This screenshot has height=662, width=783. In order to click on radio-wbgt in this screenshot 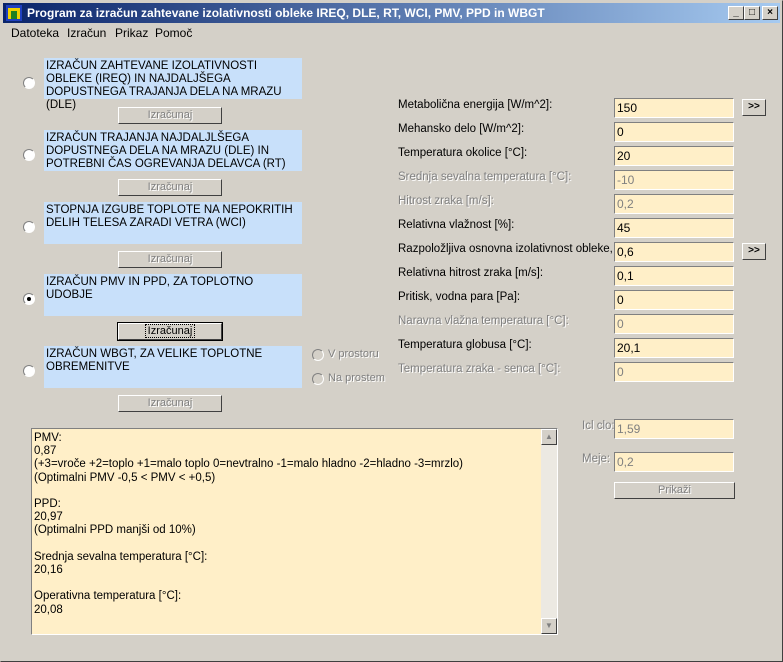, I will do `click(29, 371)`.